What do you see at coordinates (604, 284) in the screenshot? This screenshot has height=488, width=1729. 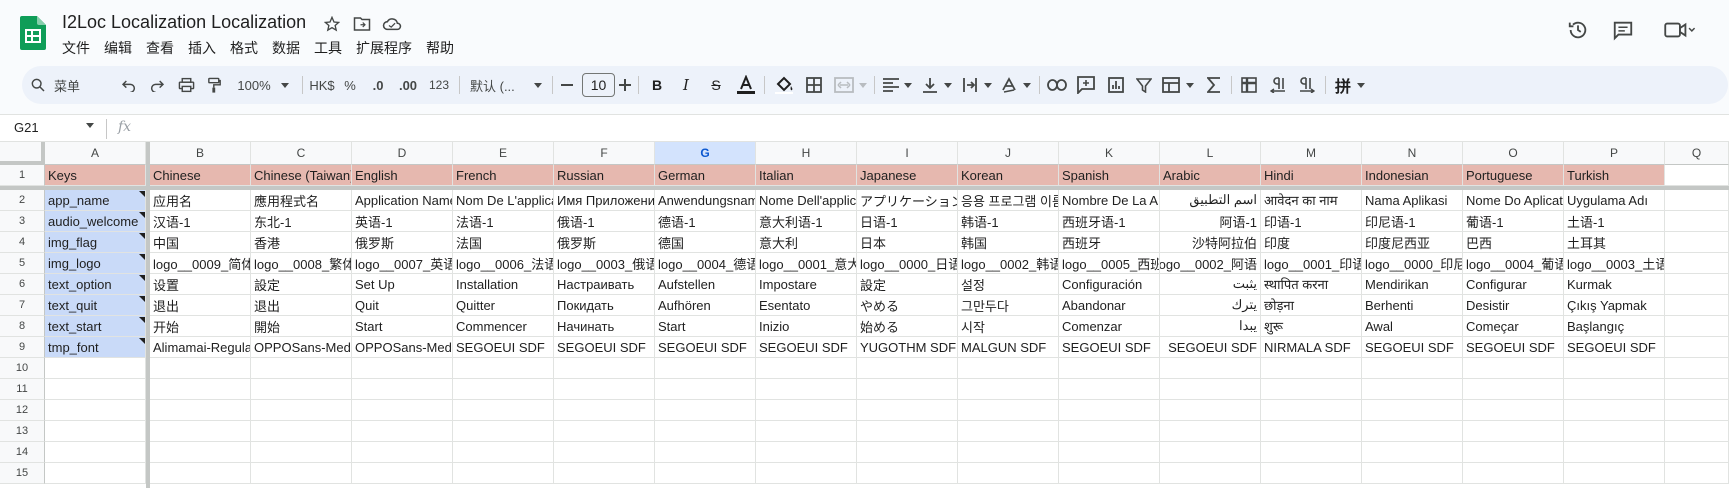 I see `table-cell: Настраивать` at bounding box center [604, 284].